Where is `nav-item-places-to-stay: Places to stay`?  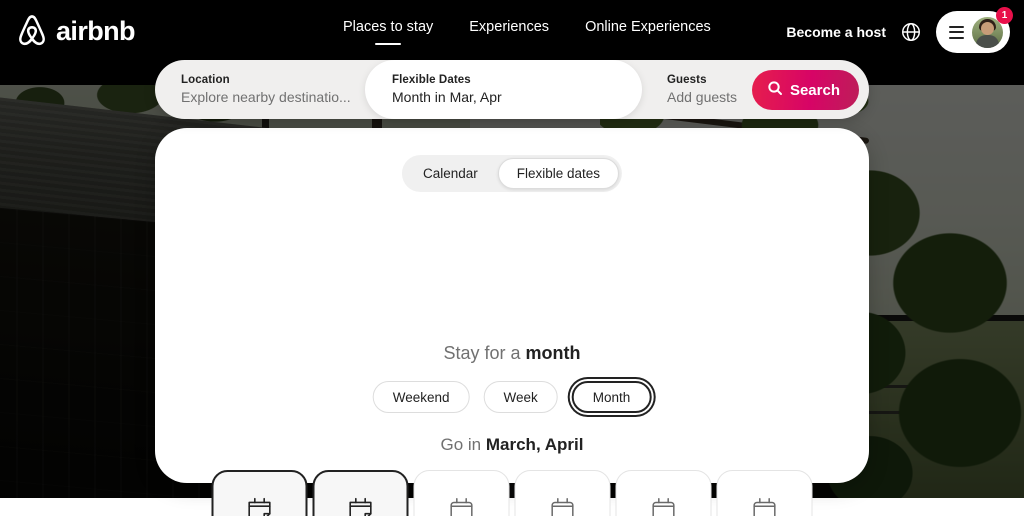 nav-item-places-to-stay: Places to stay is located at coordinates (388, 32).